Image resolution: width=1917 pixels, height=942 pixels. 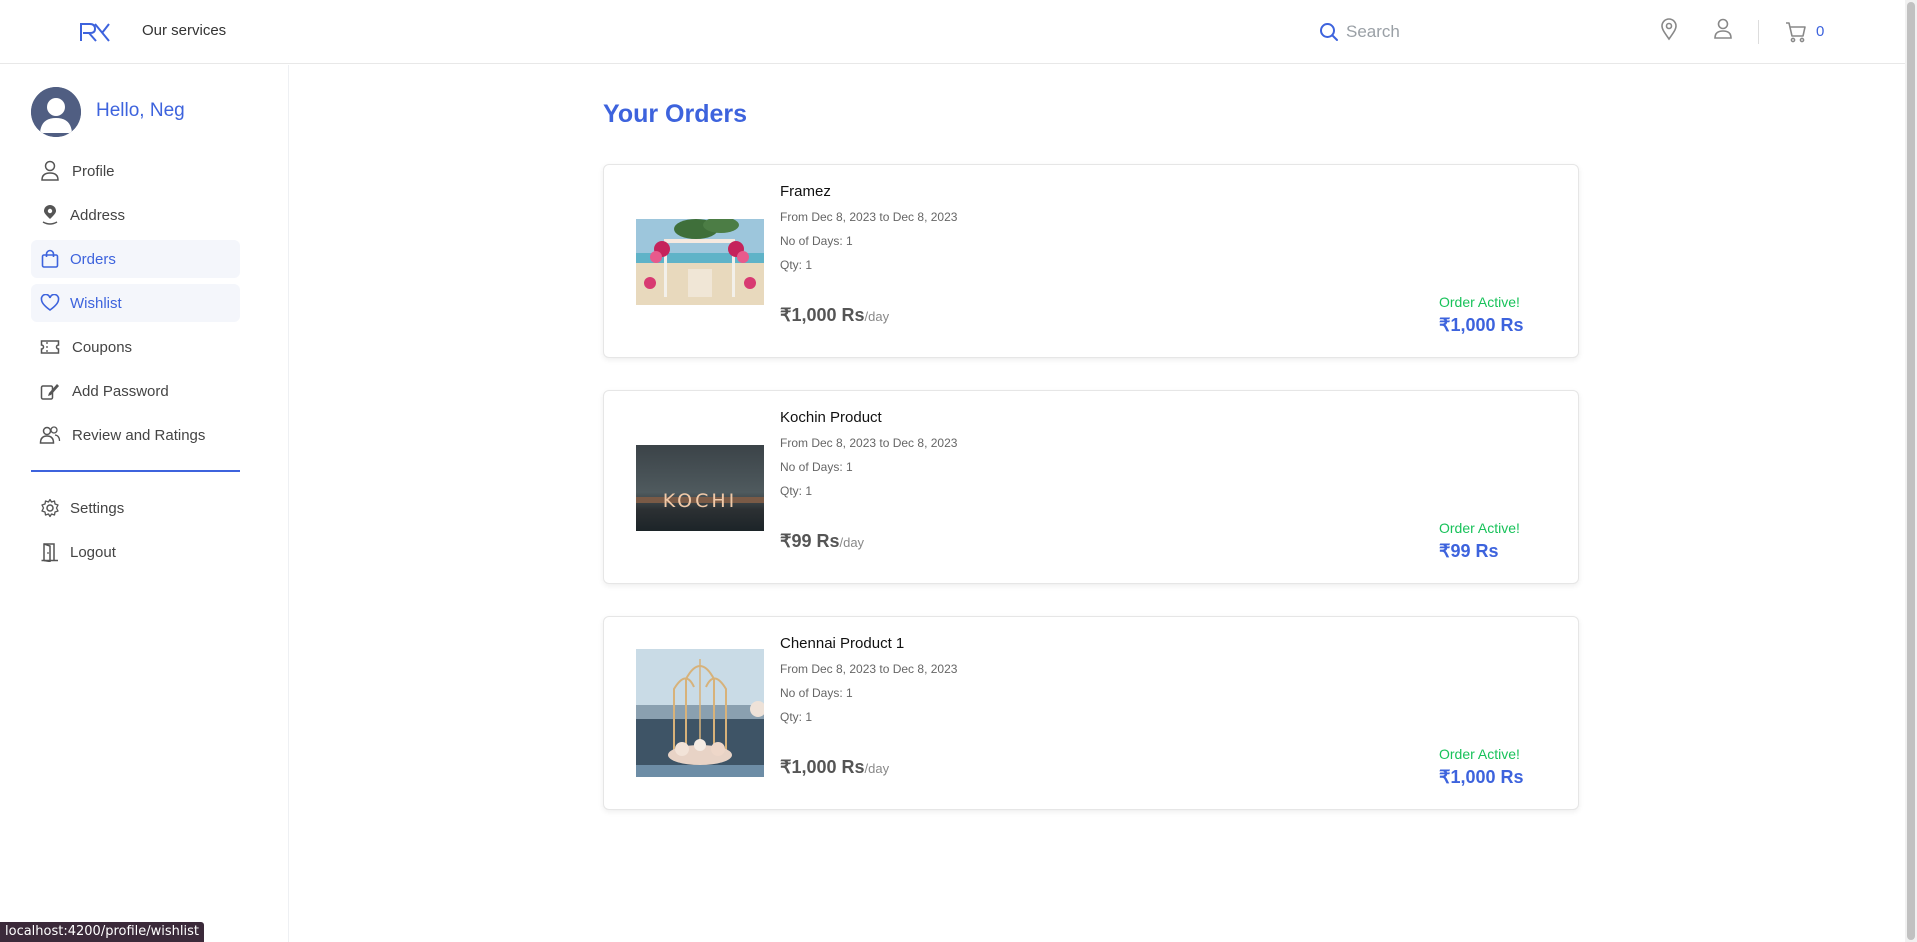 What do you see at coordinates (184, 30) in the screenshot?
I see `our-services-link: Our services` at bounding box center [184, 30].